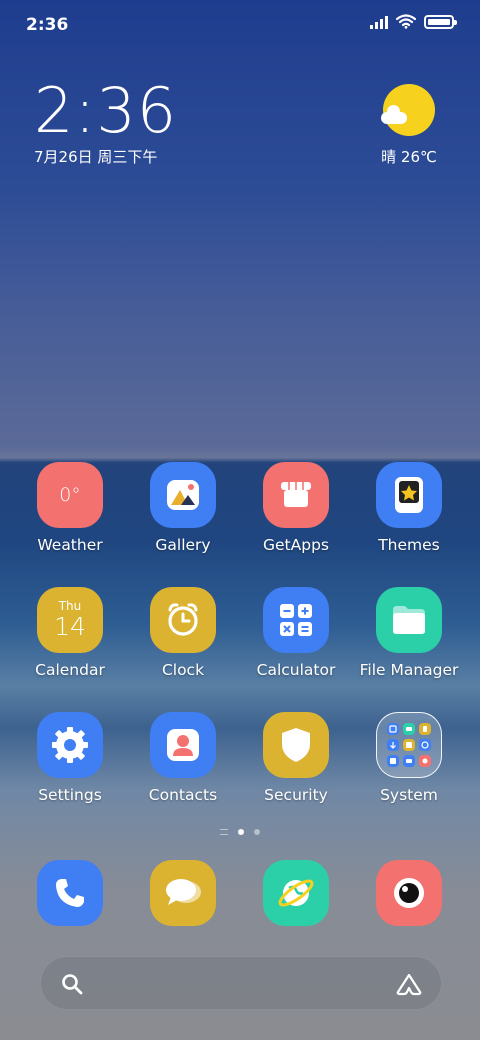 This screenshot has width=480, height=1040. What do you see at coordinates (408, 110) in the screenshot?
I see `sunny-cloud-icon` at bounding box center [408, 110].